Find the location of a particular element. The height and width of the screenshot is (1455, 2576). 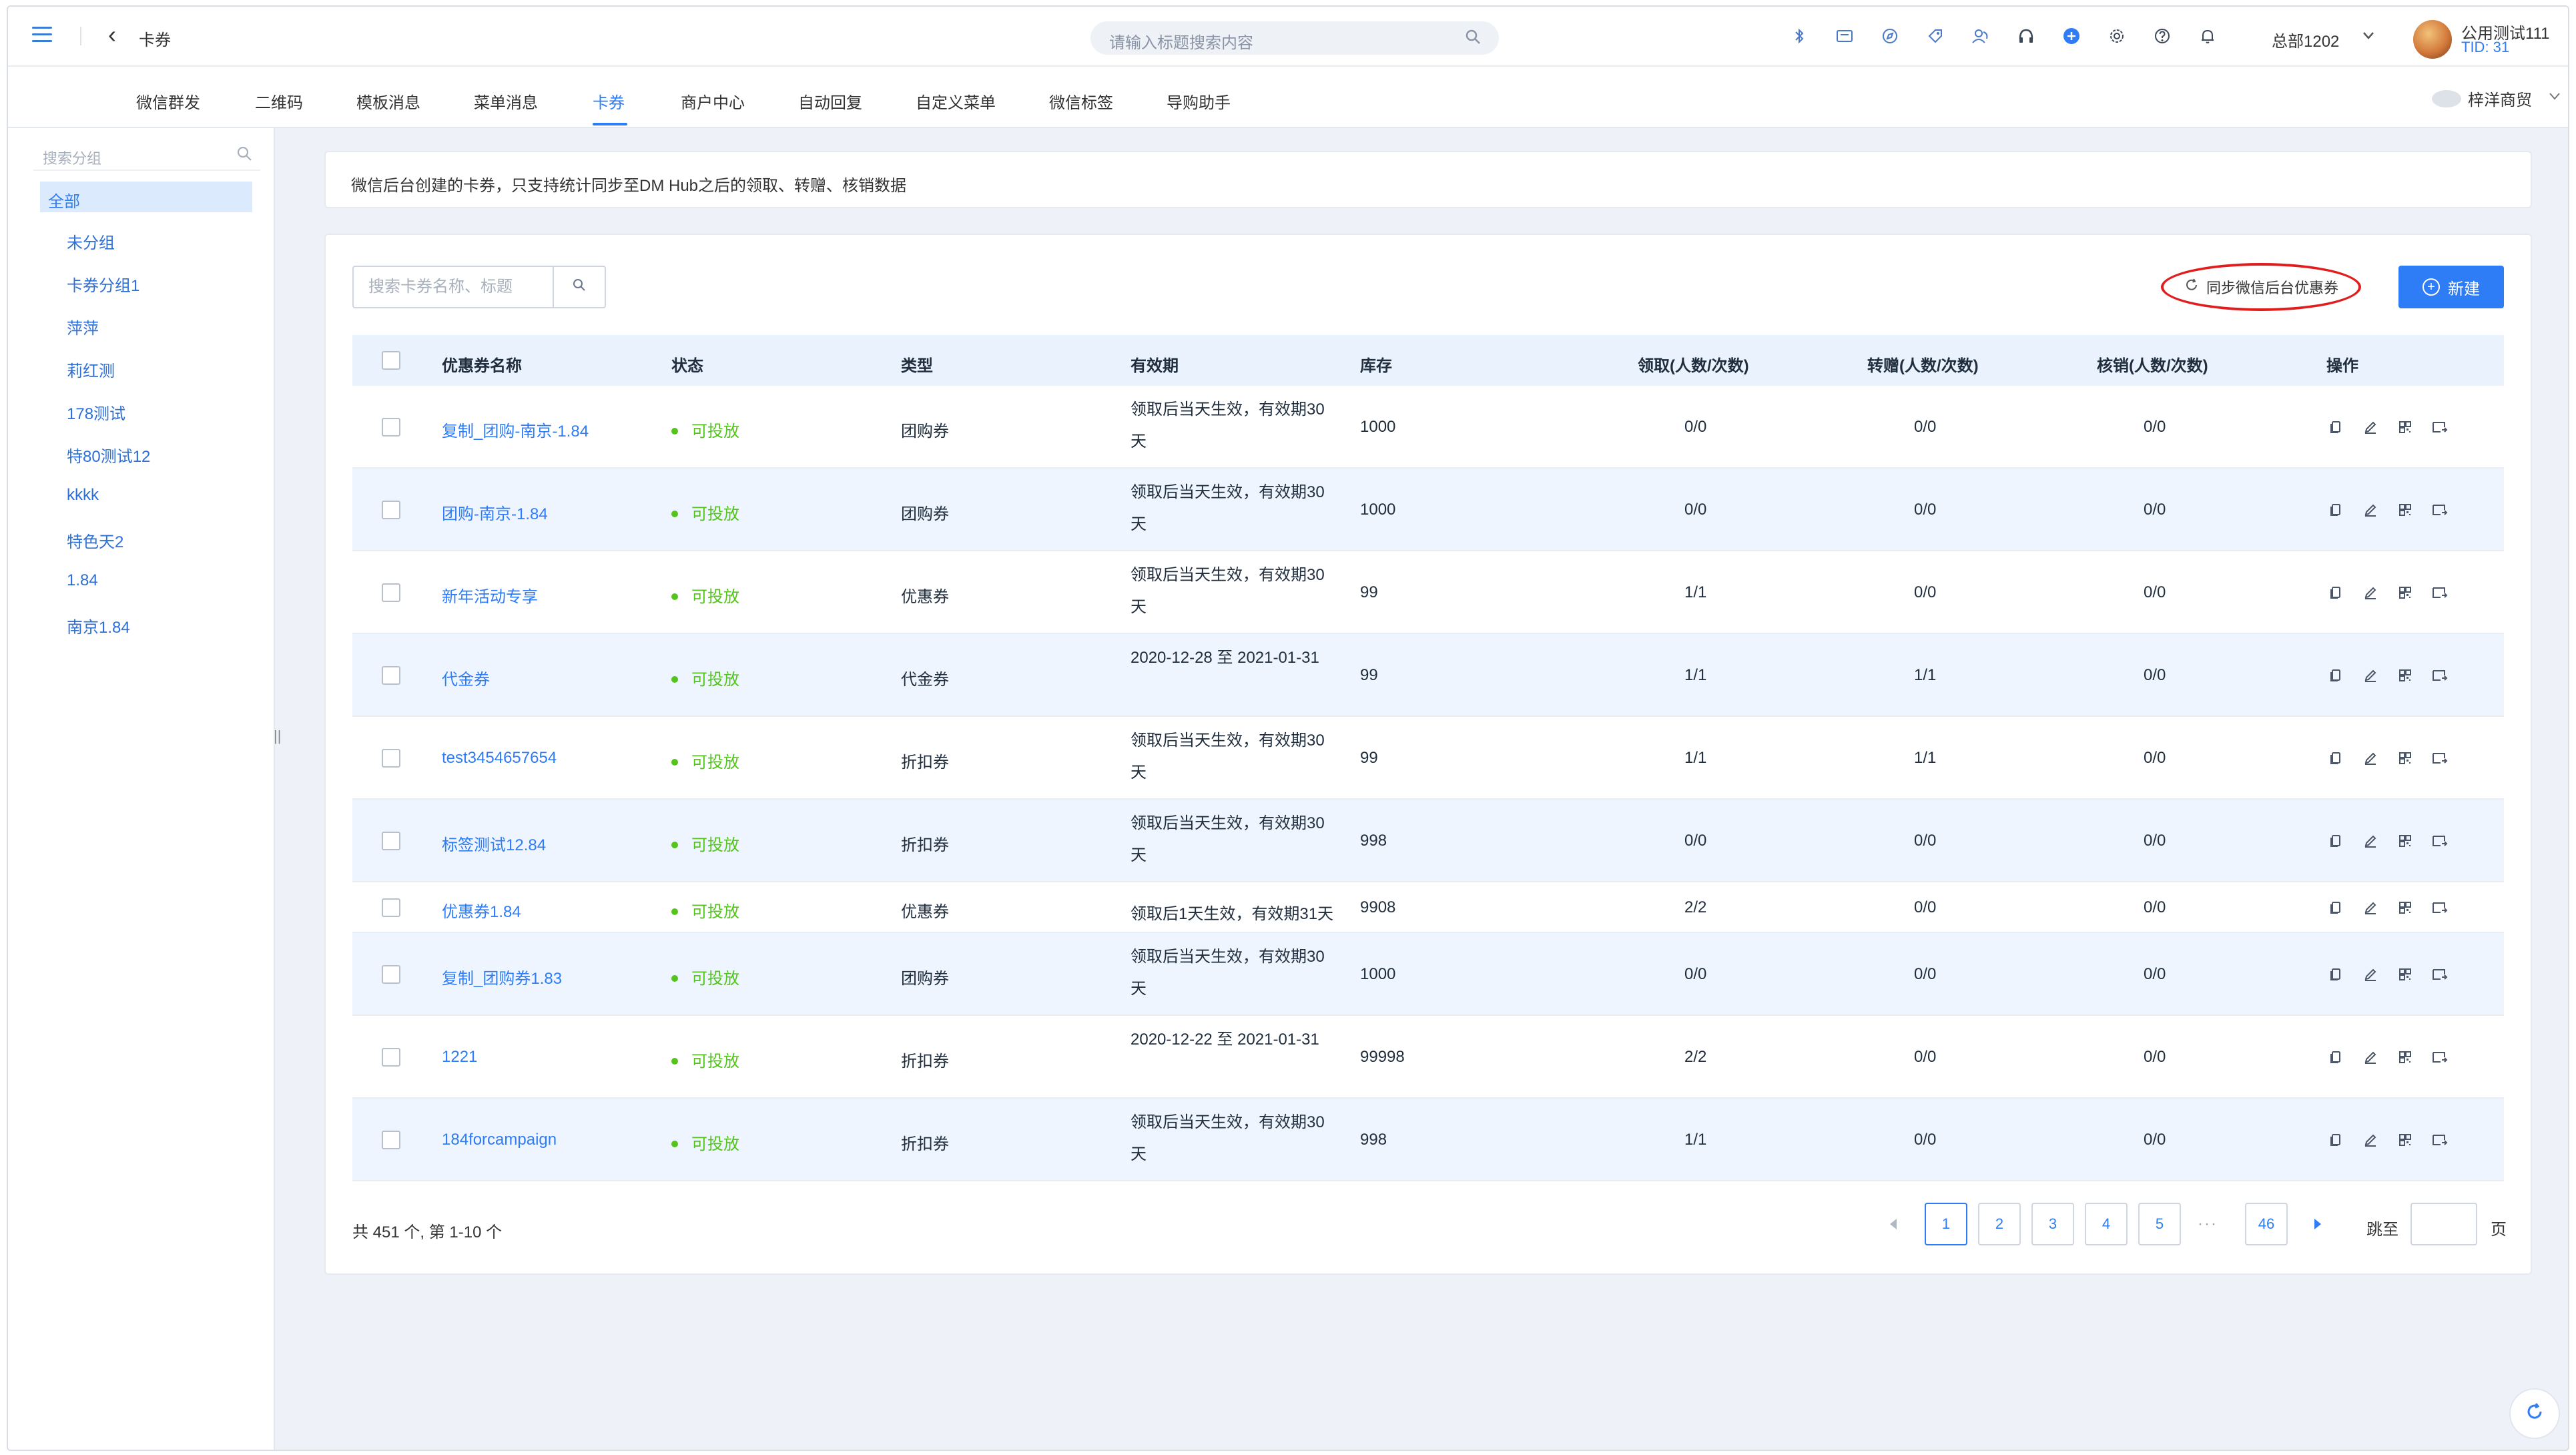

page-button-last: 46 is located at coordinates (2266, 1224).